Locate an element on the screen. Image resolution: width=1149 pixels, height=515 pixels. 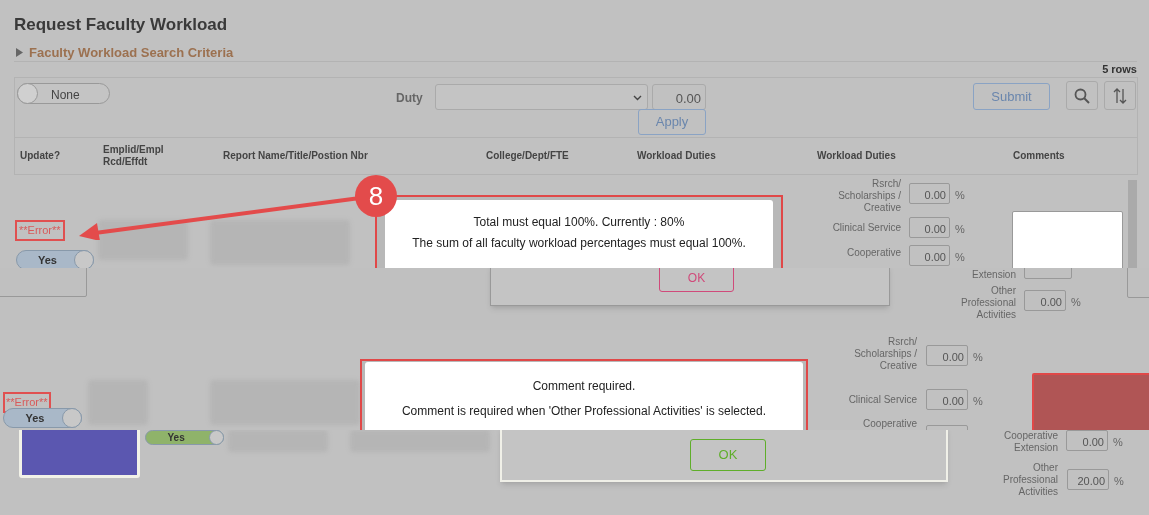
sort-icon is located at coordinates (1120, 95).